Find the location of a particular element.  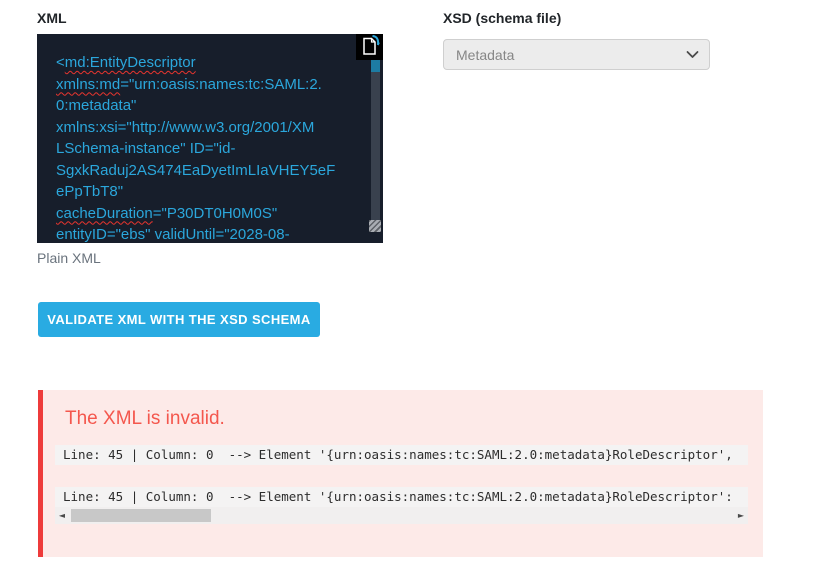

horizontal-scrollbar: ◄ ► is located at coordinates (401, 515).